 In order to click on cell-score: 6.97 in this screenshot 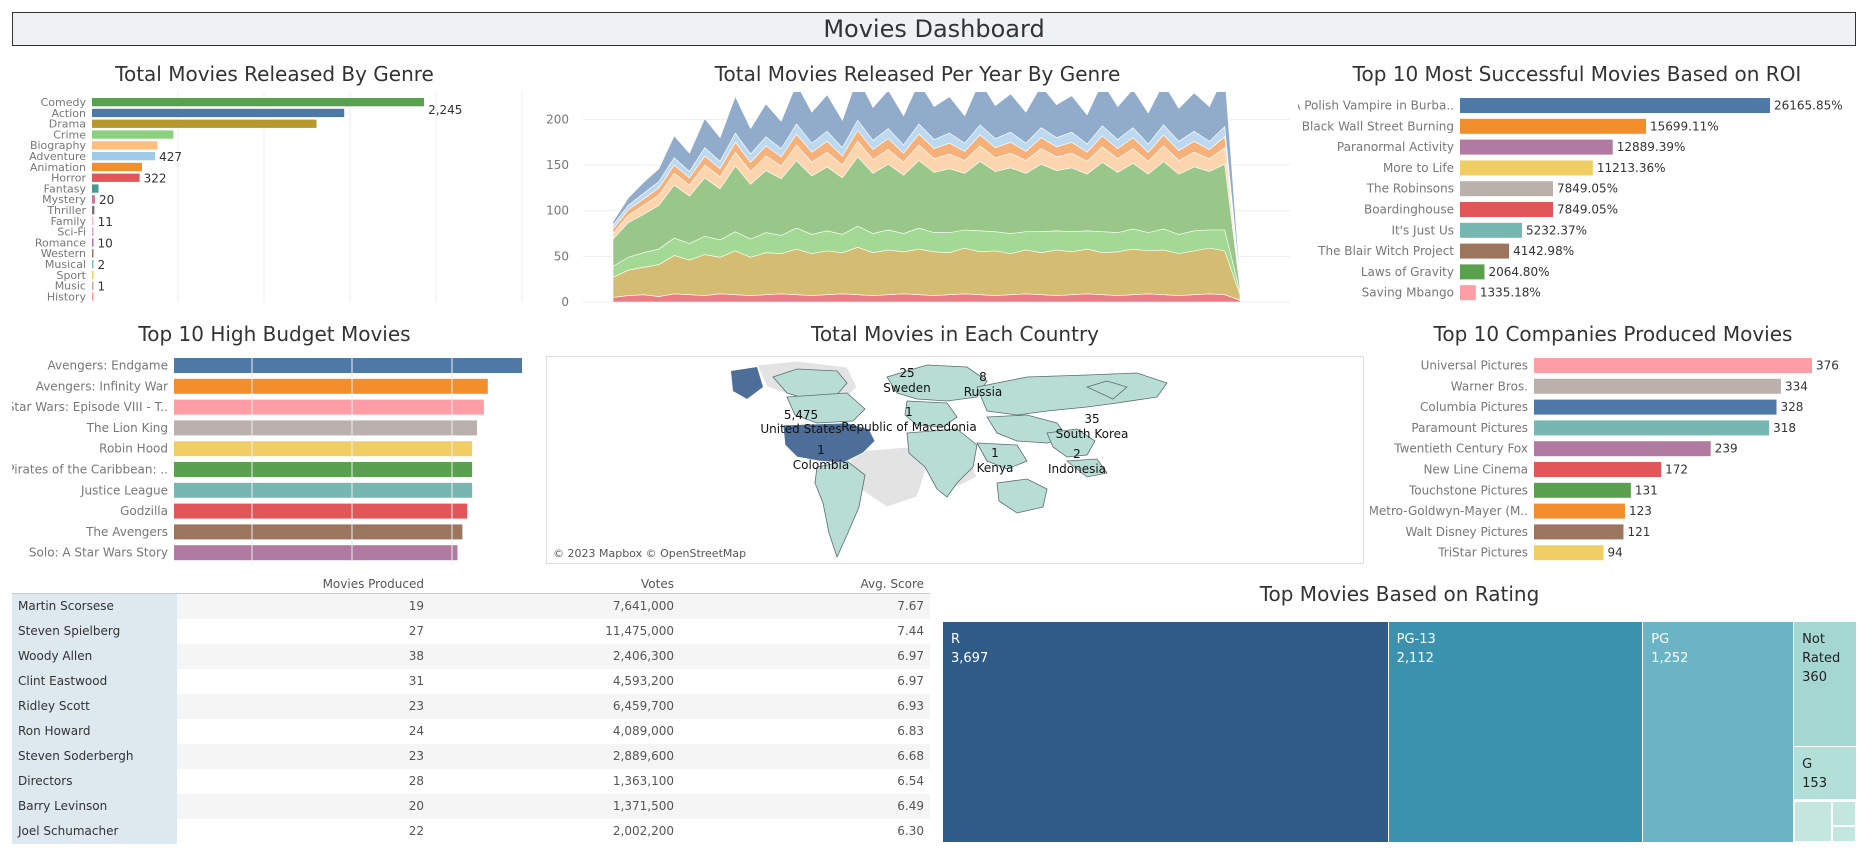, I will do `click(910, 681)`.